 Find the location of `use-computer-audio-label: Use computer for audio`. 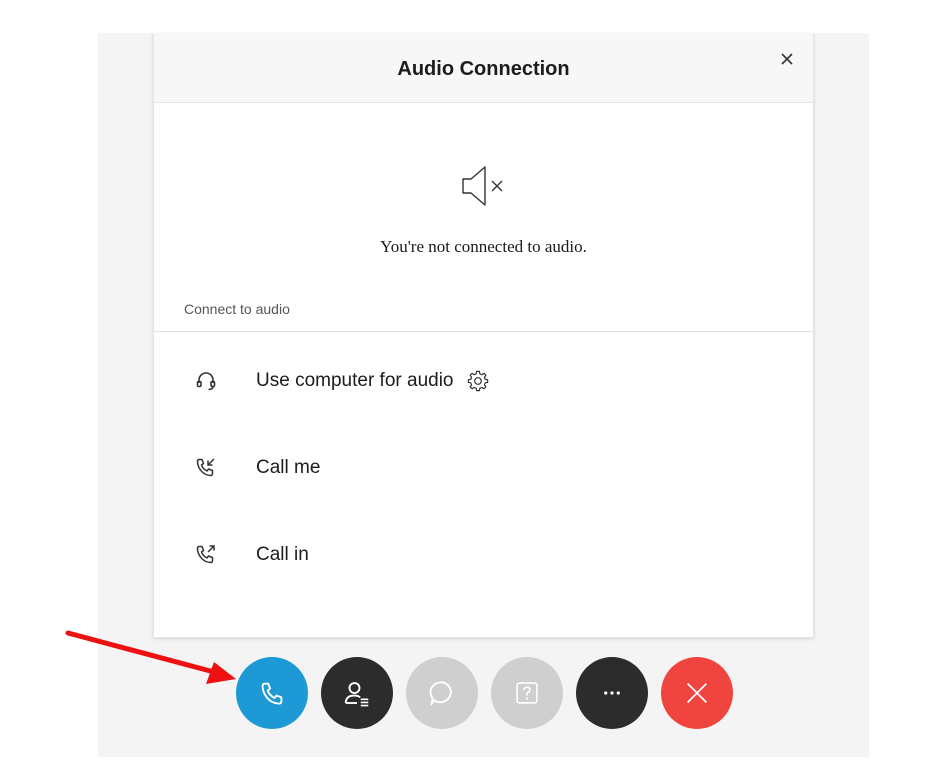

use-computer-audio-label: Use computer for audio is located at coordinates (355, 380).